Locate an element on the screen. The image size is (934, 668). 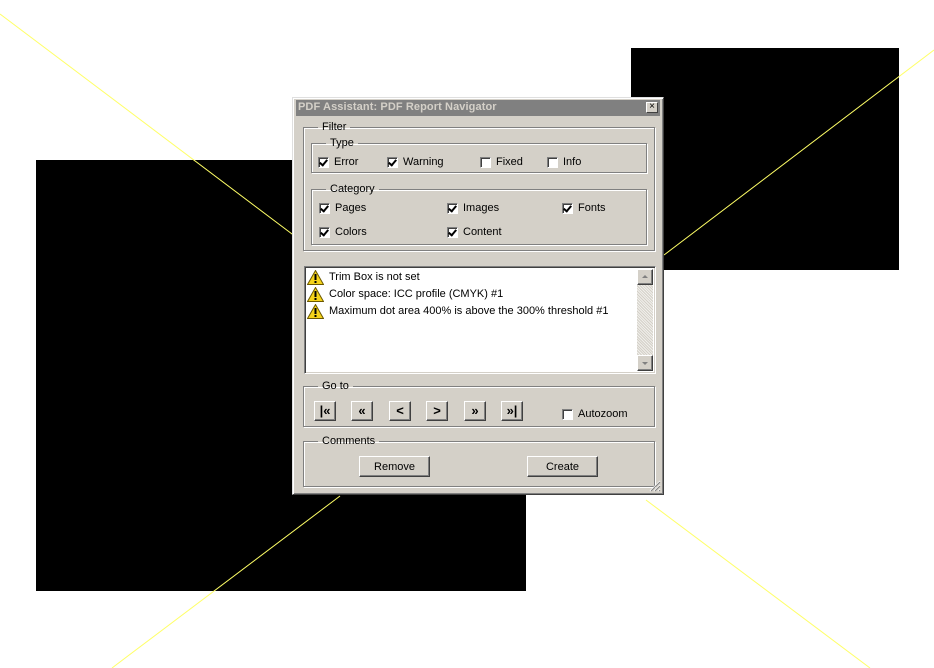
fonts-checkbox: Fonts is located at coordinates (584, 208).